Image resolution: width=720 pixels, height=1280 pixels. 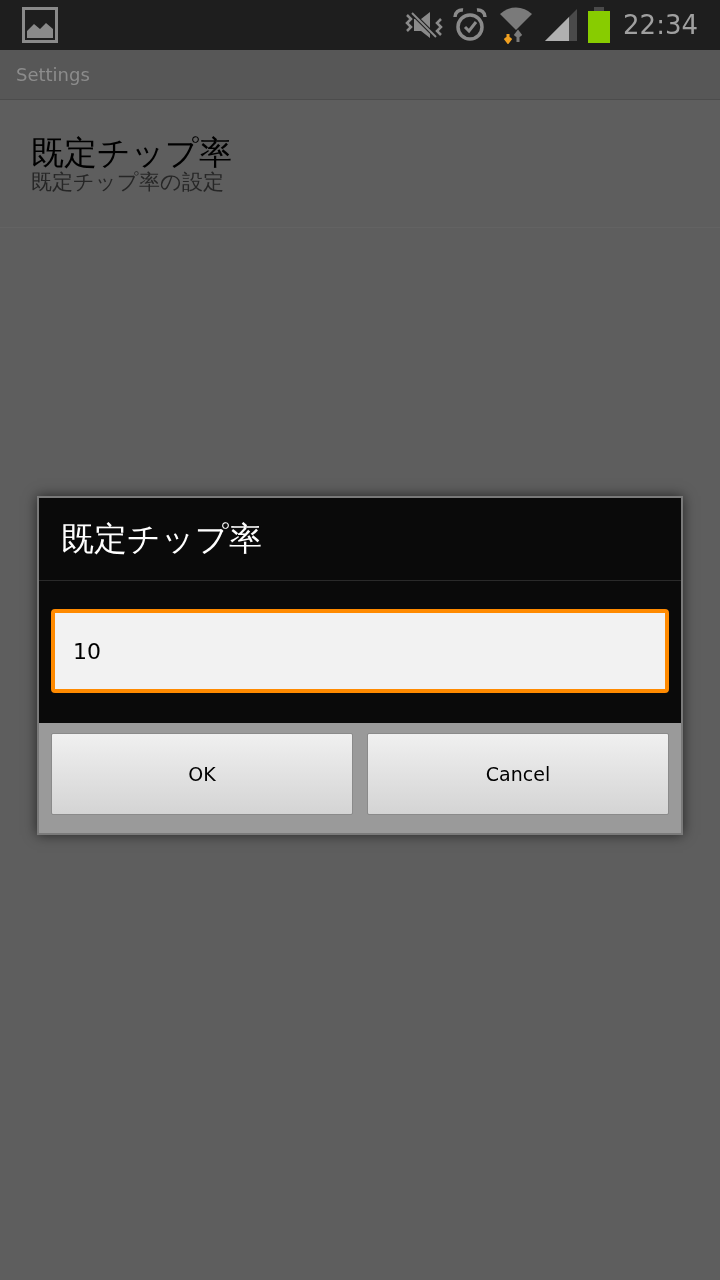 What do you see at coordinates (599, 25) in the screenshot?
I see `battery-icon` at bounding box center [599, 25].